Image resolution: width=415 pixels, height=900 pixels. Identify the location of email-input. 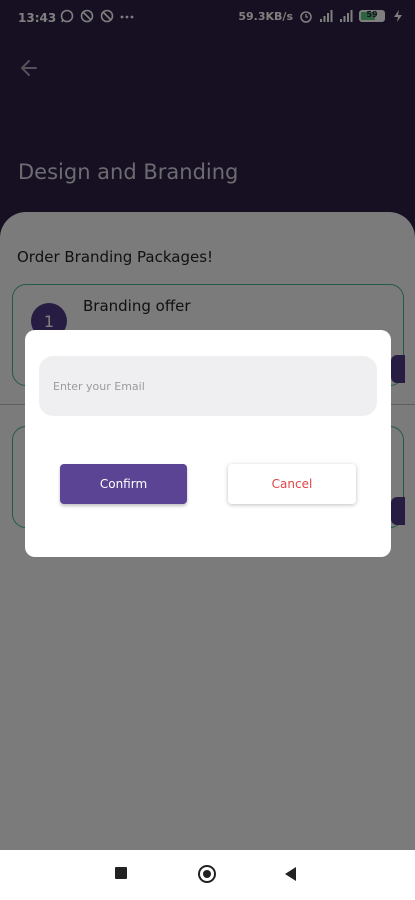
(208, 386).